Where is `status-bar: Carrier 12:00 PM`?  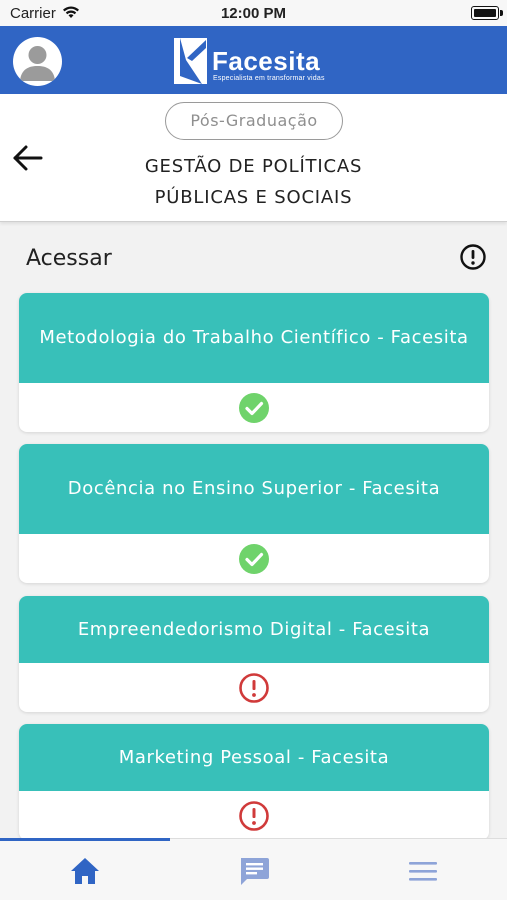 status-bar: Carrier 12:00 PM is located at coordinates (253, 13).